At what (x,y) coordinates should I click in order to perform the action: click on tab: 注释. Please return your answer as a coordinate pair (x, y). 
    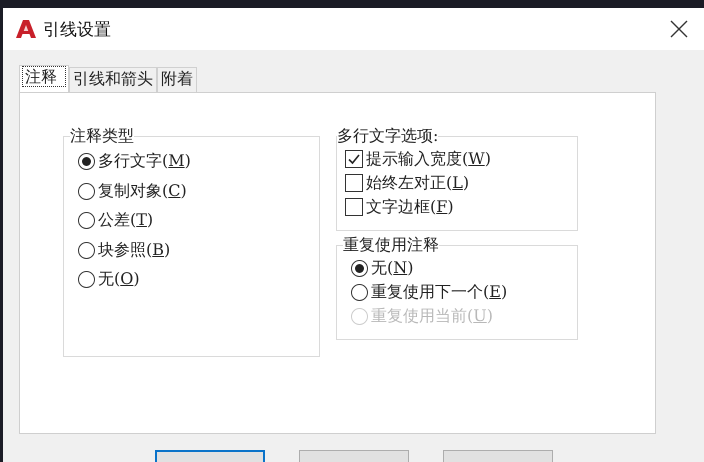
    Looking at the image, I should click on (44, 78).